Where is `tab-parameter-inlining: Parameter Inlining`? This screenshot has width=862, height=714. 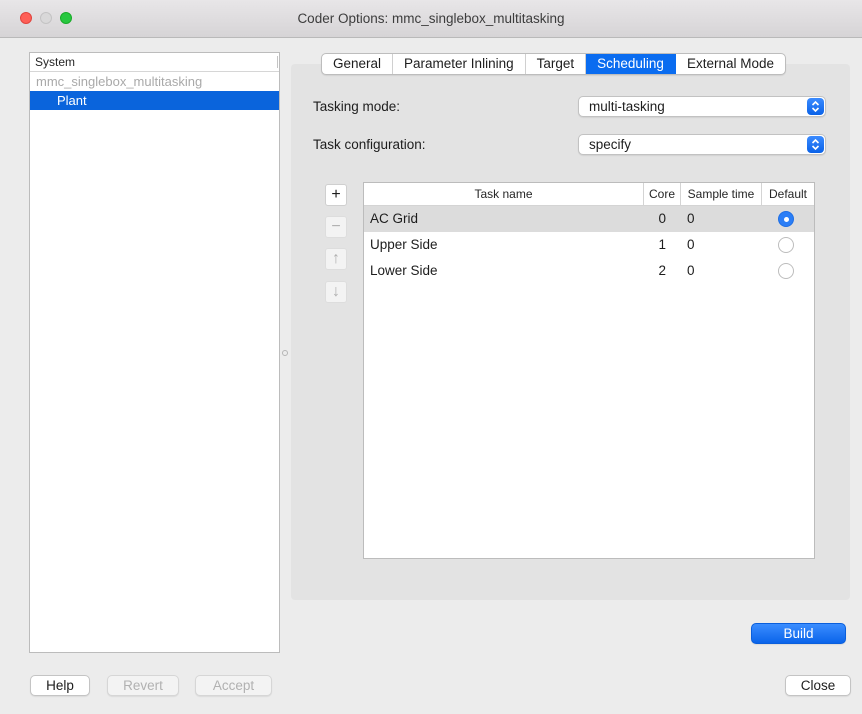 tab-parameter-inlining: Parameter Inlining is located at coordinates (459, 64).